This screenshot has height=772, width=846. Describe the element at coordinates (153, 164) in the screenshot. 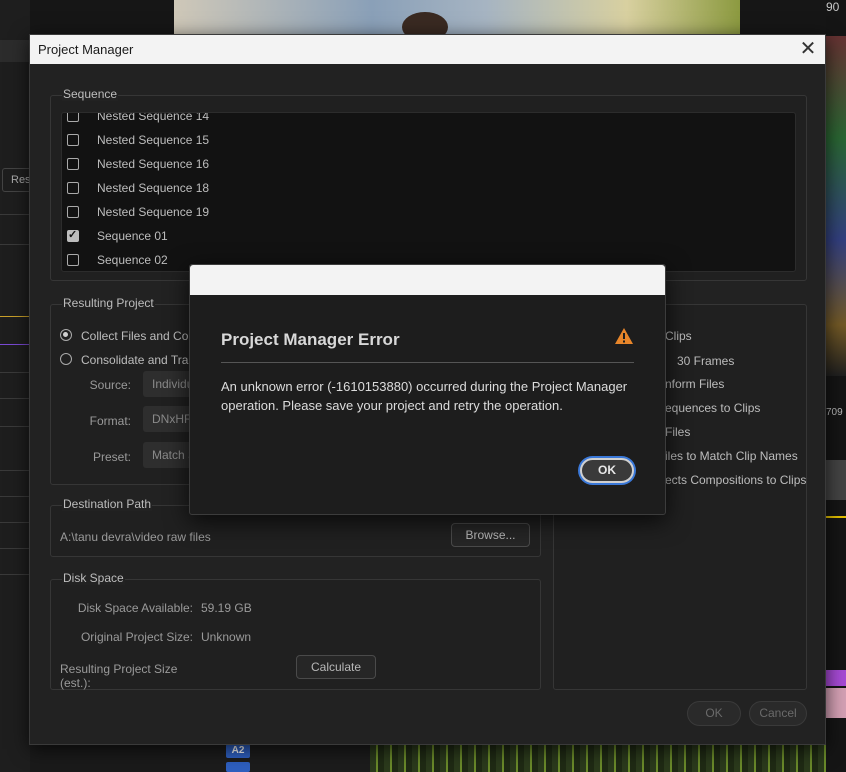

I see `sequence-name: Nested Sequence 16` at that location.